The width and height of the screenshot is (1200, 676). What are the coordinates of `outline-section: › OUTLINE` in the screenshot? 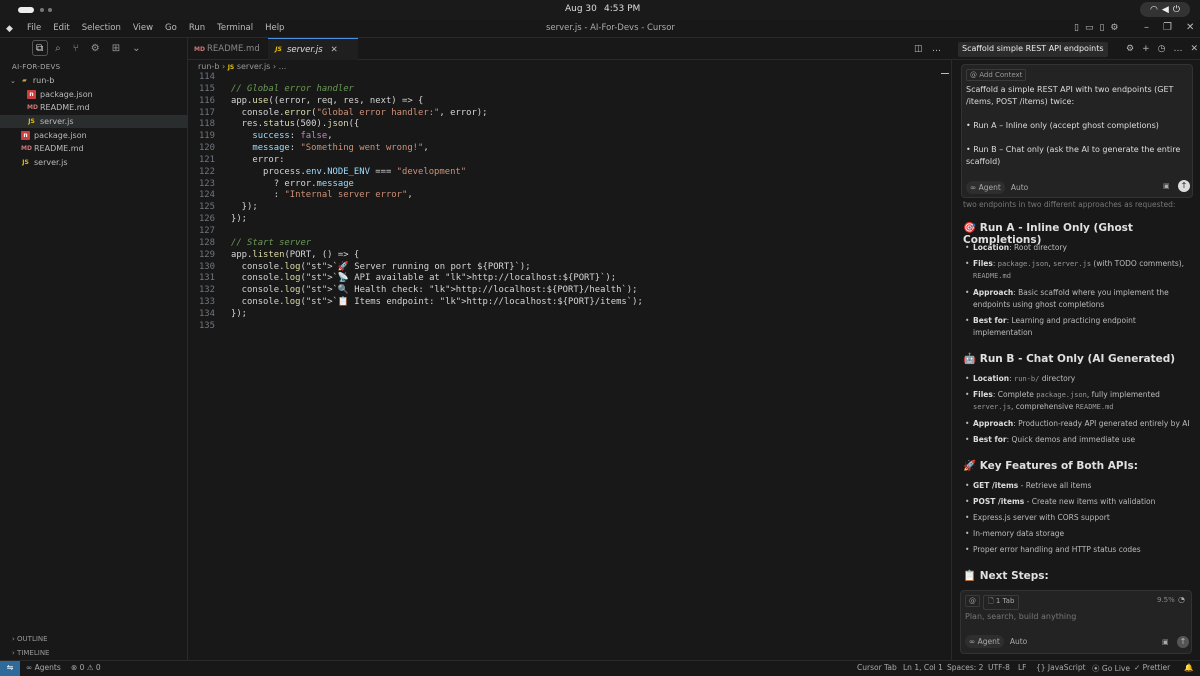 It's located at (30, 639).